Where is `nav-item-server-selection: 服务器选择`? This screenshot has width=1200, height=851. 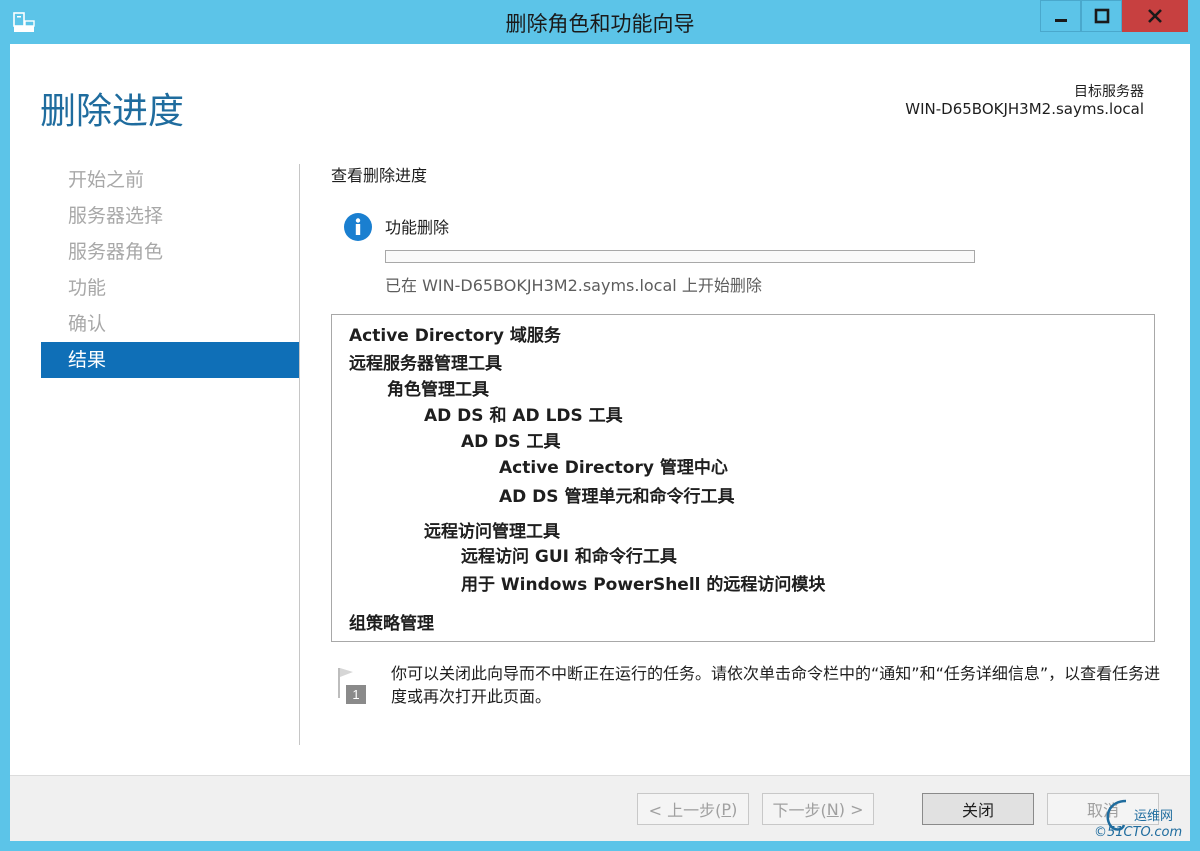
nav-item-server-selection: 服务器选择 is located at coordinates (170, 216).